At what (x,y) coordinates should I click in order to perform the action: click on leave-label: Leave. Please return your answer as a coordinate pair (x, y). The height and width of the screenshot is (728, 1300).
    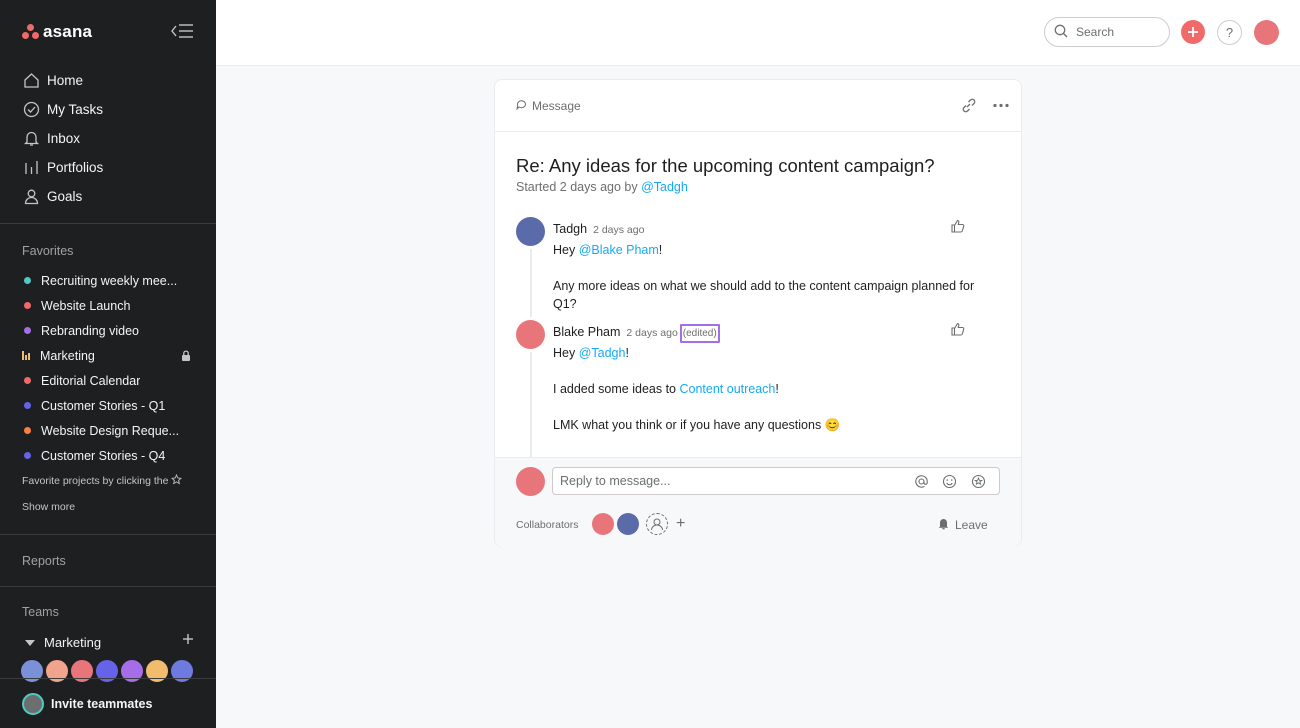
    Looking at the image, I should click on (971, 525).